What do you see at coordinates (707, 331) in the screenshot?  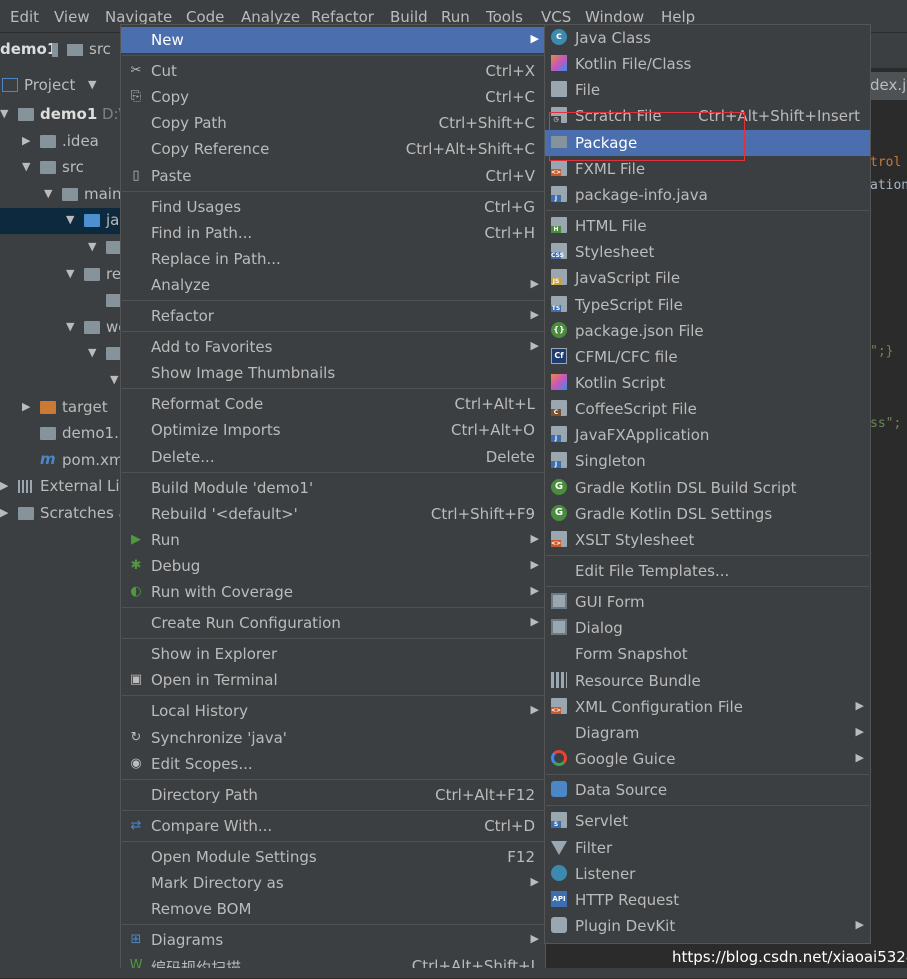 I see `menu-item-package-json-file: {} package.json File` at bounding box center [707, 331].